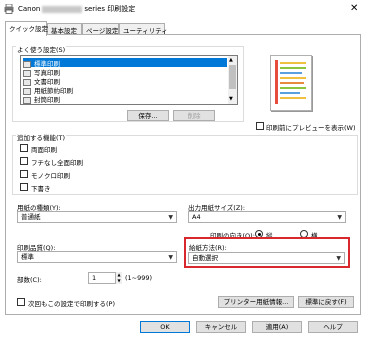 The height and width of the screenshot is (341, 366). I want to click on always-print-label: 次回もこの設定で印刷する(P), so click(71, 304).